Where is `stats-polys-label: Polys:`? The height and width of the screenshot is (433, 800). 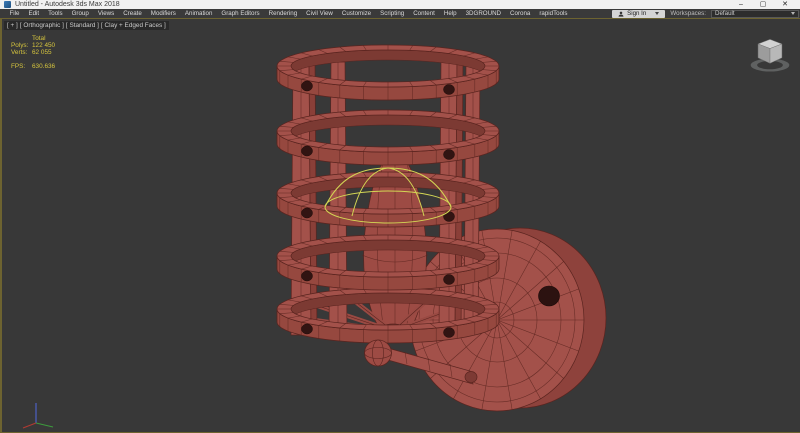 stats-polys-label: Polys: is located at coordinates (20, 46).